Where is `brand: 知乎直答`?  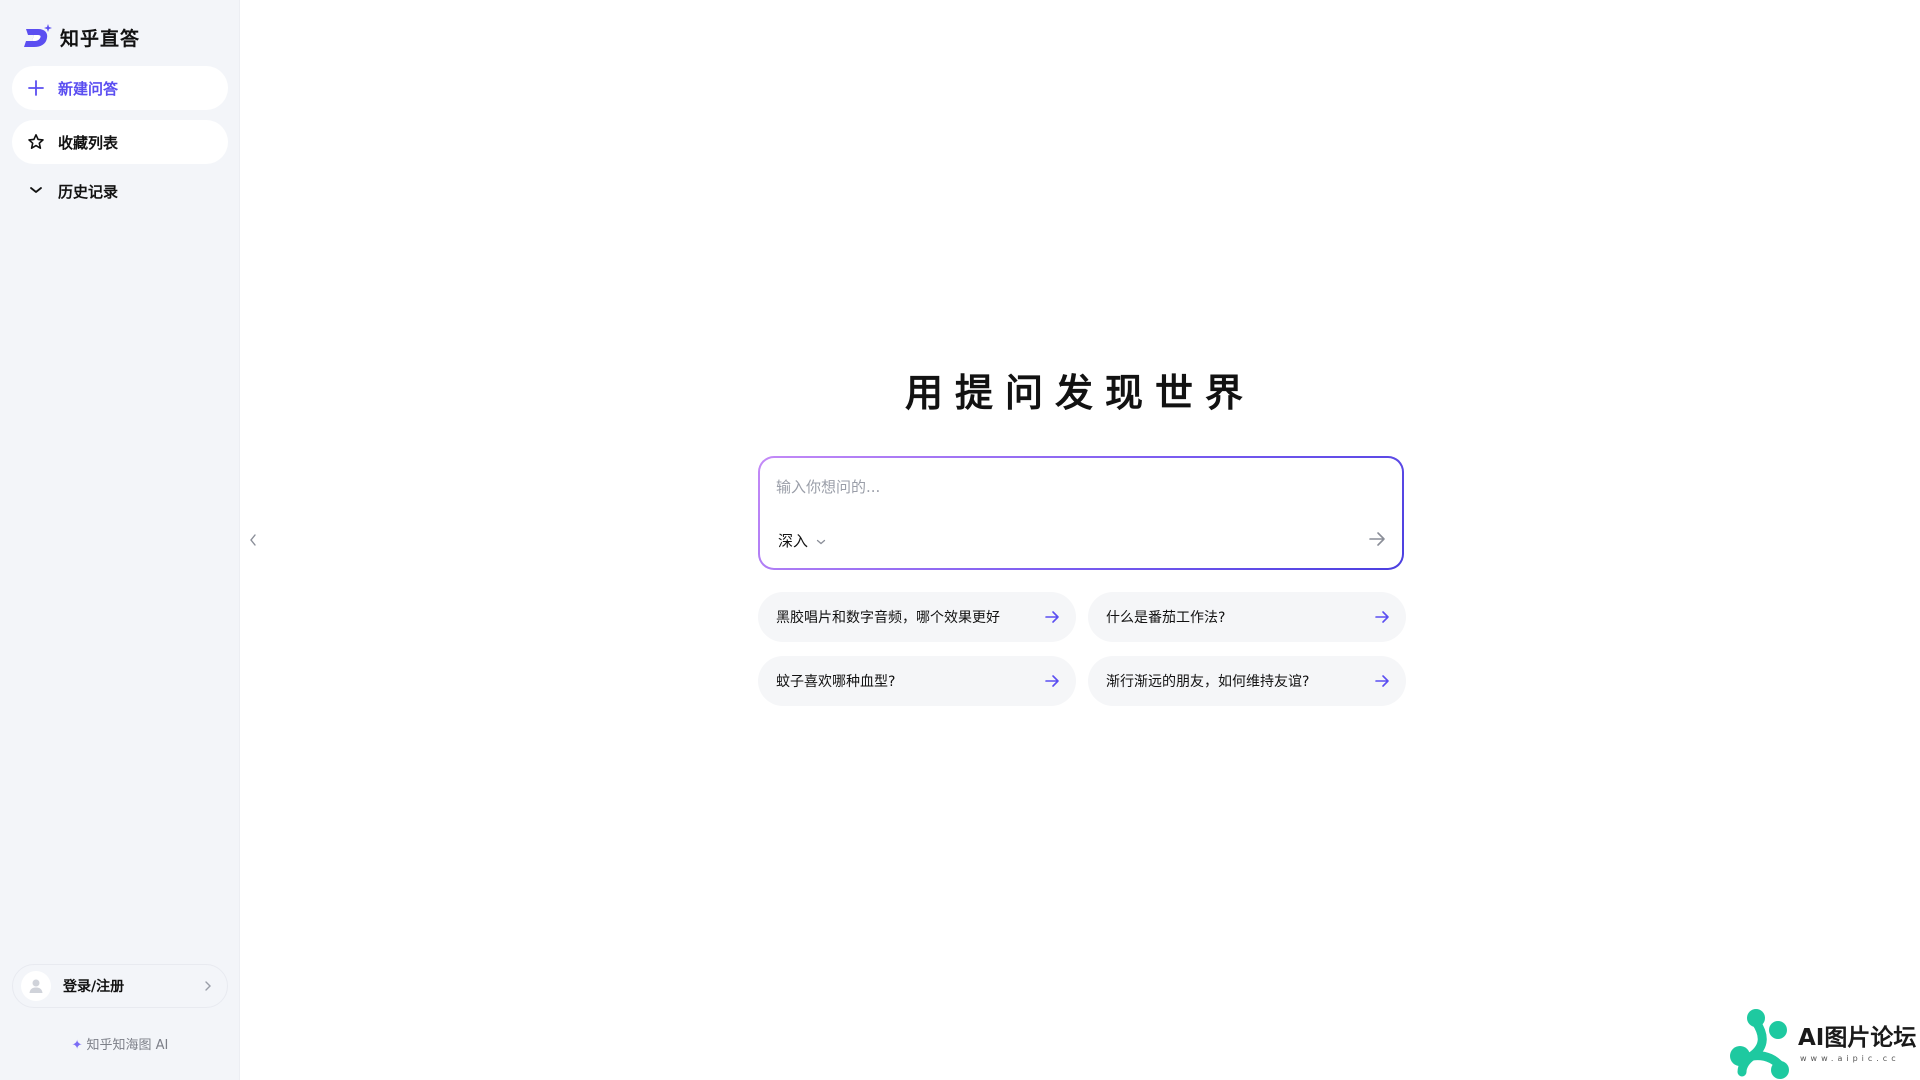
brand: 知乎直答 is located at coordinates (81, 37).